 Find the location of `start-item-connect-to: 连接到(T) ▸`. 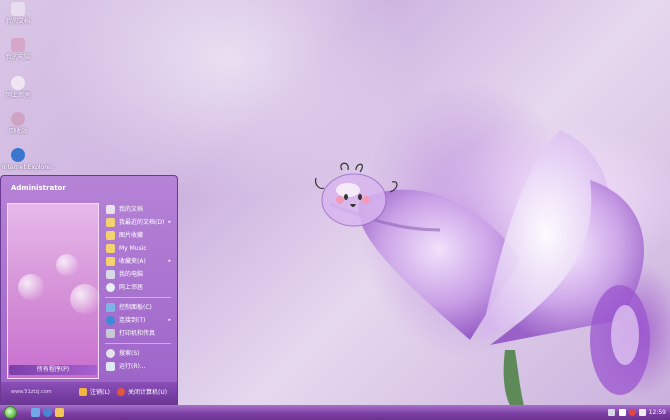

start-item-connect-to: 连接到(T) ▸ is located at coordinates (138, 320).